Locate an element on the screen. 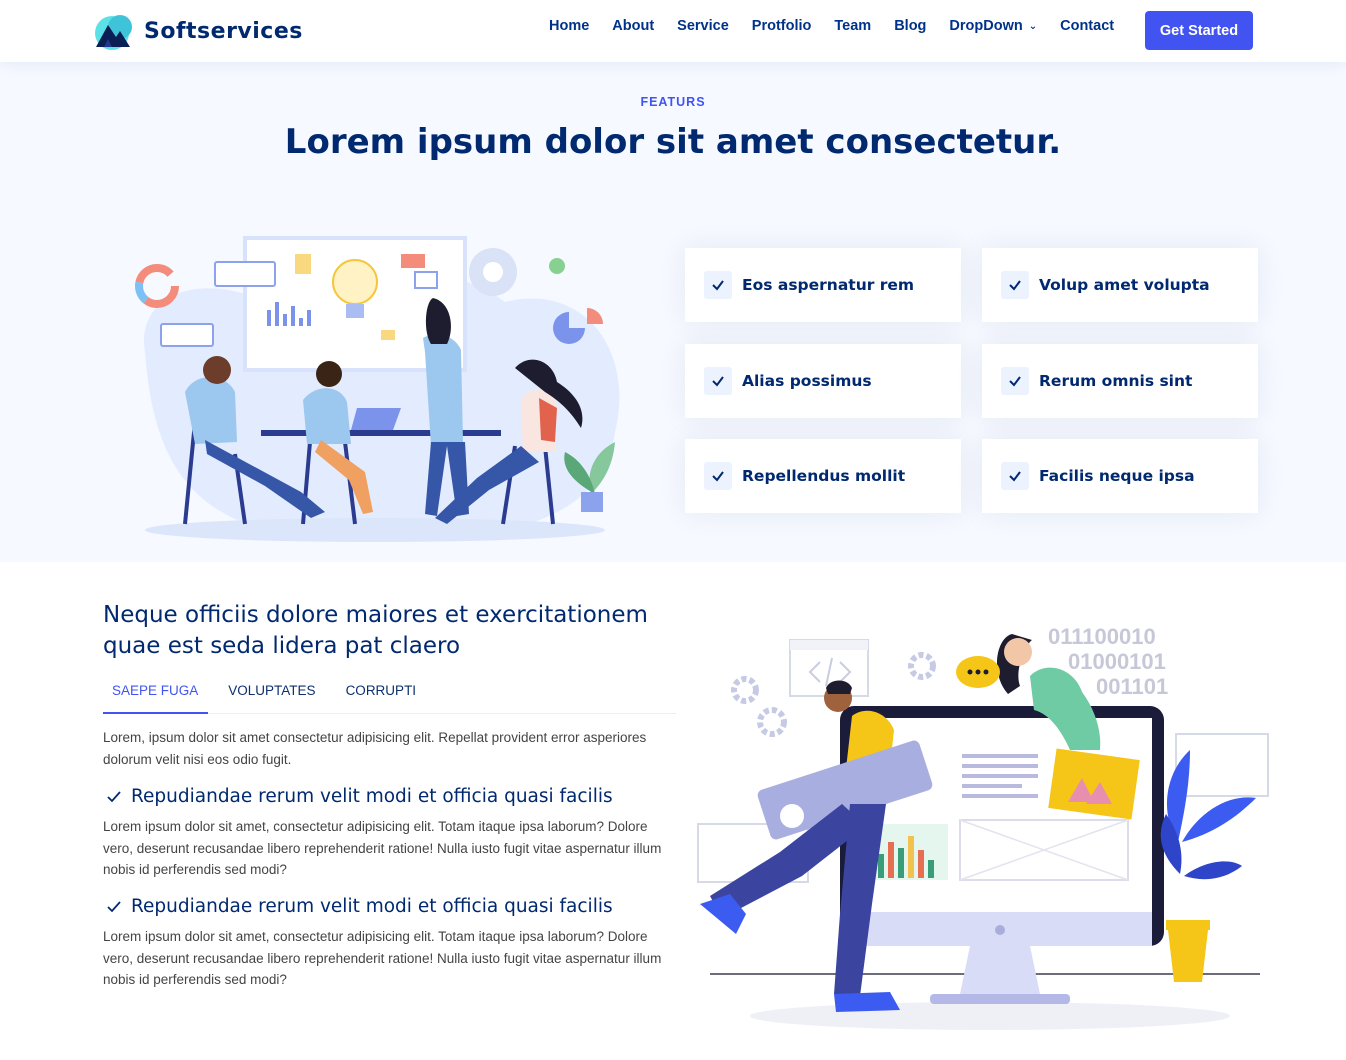 The image size is (1346, 1060). feature-card: Facilis neque ipsa is located at coordinates (1120, 476).